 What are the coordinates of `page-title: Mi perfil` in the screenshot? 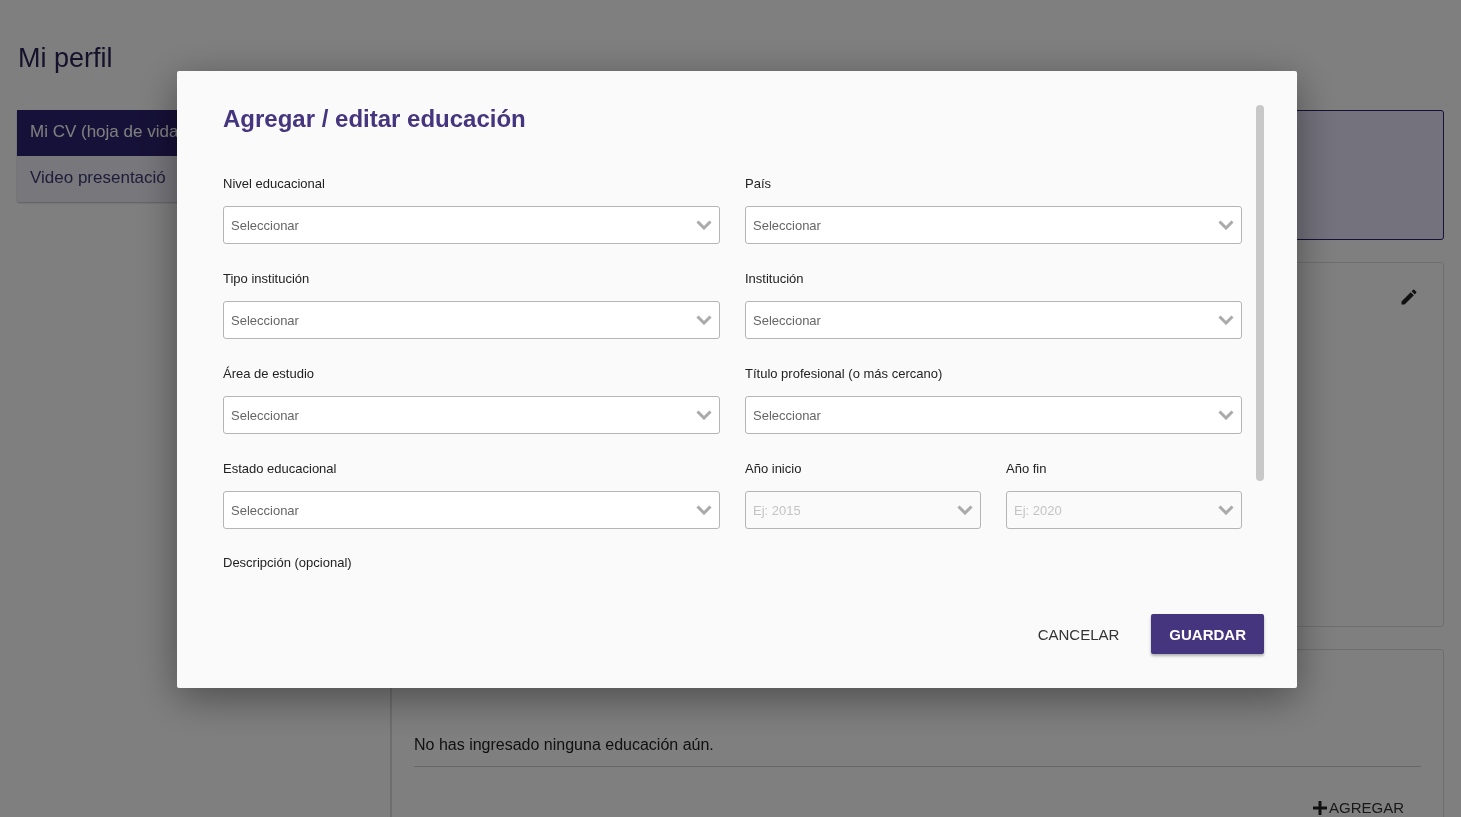 It's located at (66, 58).